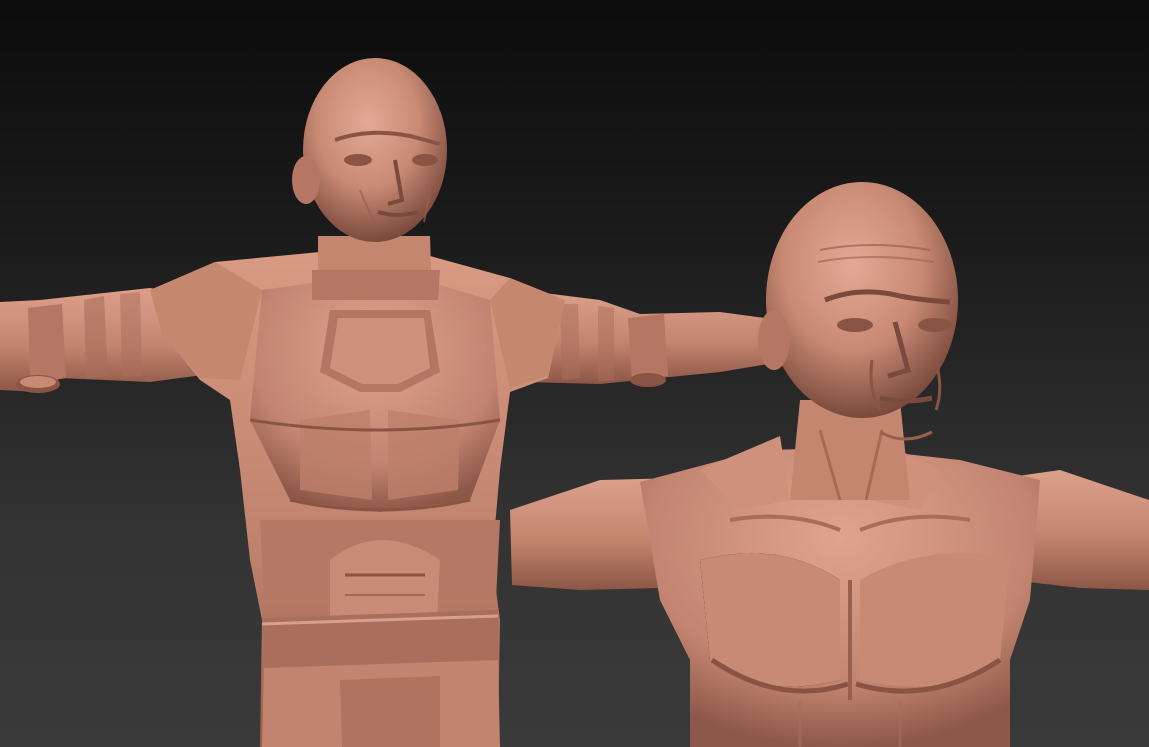 The width and height of the screenshot is (1149, 747). Describe the element at coordinates (858, 311) in the screenshot. I see `bare-head` at that location.